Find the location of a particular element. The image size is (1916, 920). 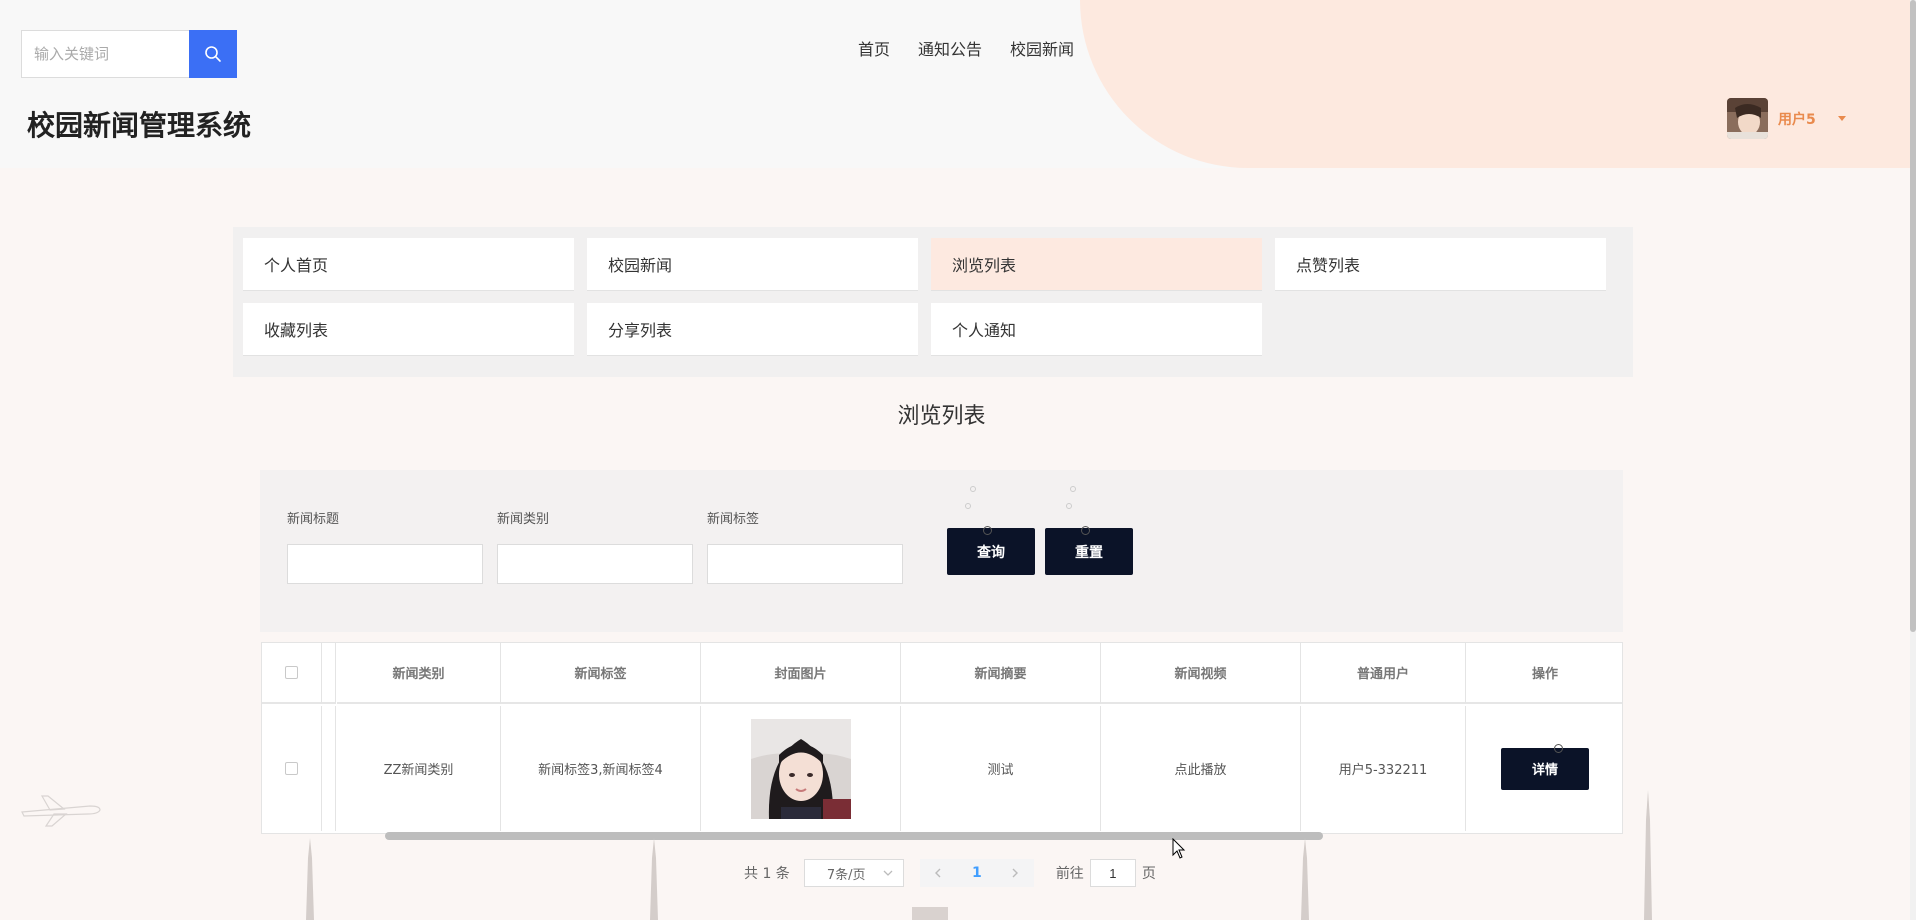

menu-item-campus-news: 校园新闻 is located at coordinates (752, 264).